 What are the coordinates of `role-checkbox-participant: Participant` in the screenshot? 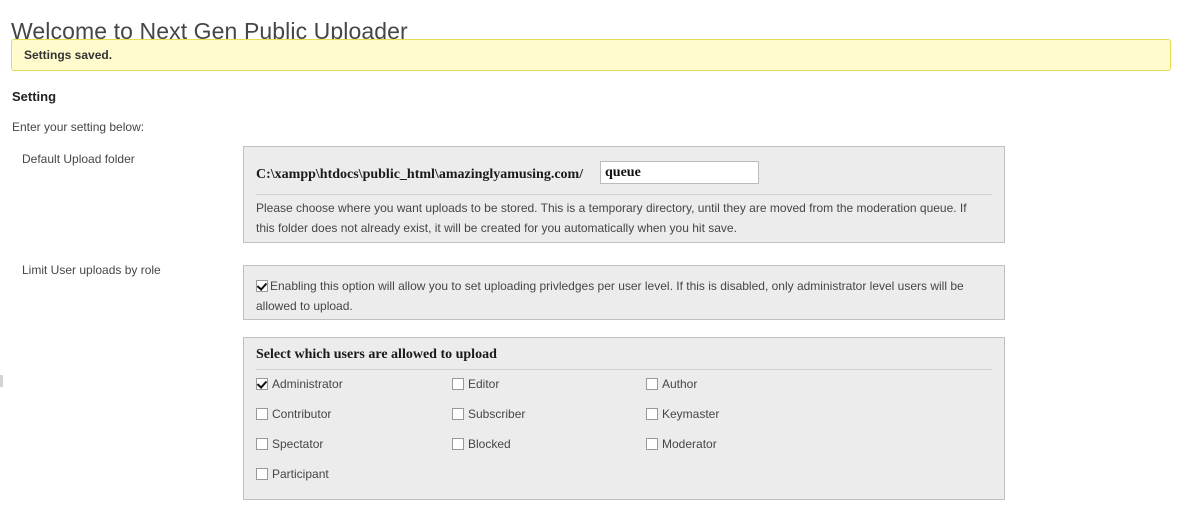 It's located at (292, 474).